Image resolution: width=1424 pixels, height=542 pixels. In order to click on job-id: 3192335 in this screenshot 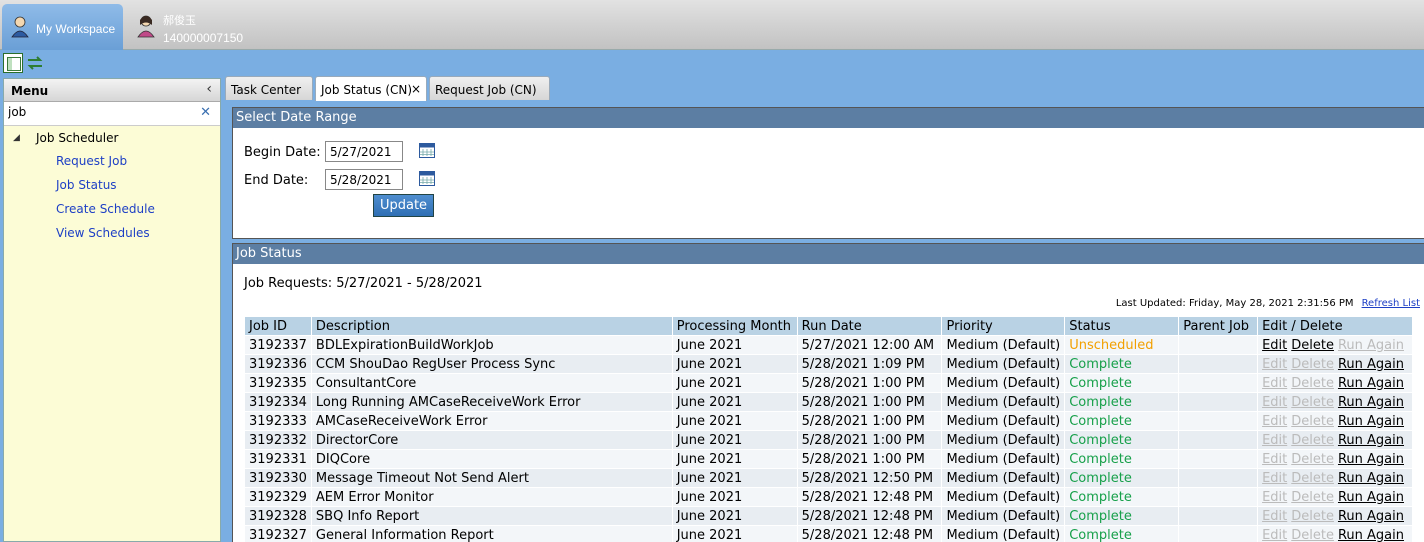, I will do `click(278, 383)`.